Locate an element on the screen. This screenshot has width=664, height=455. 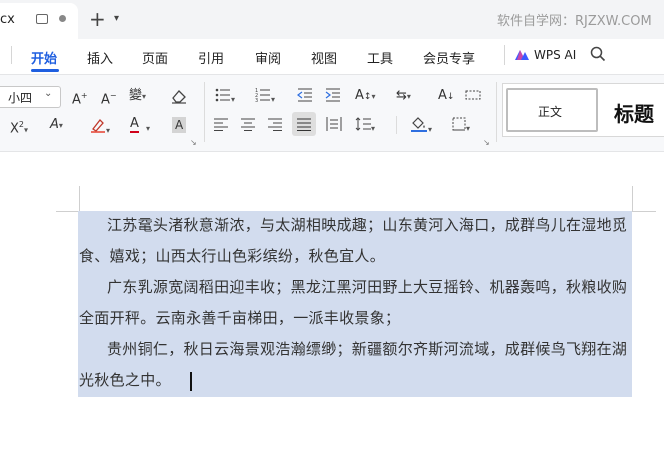
increase-indent-icon is located at coordinates (333, 97).